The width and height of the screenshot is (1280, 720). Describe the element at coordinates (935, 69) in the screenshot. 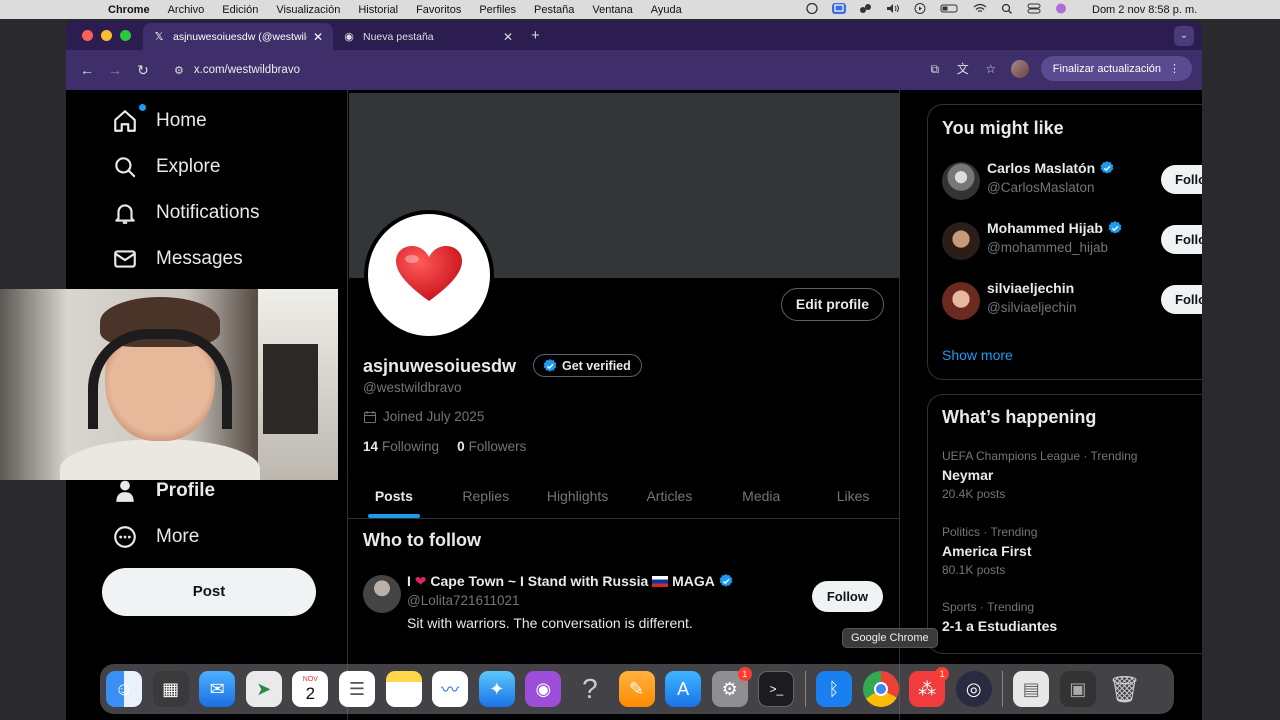

I see `install-app-icon: ⧉` at that location.